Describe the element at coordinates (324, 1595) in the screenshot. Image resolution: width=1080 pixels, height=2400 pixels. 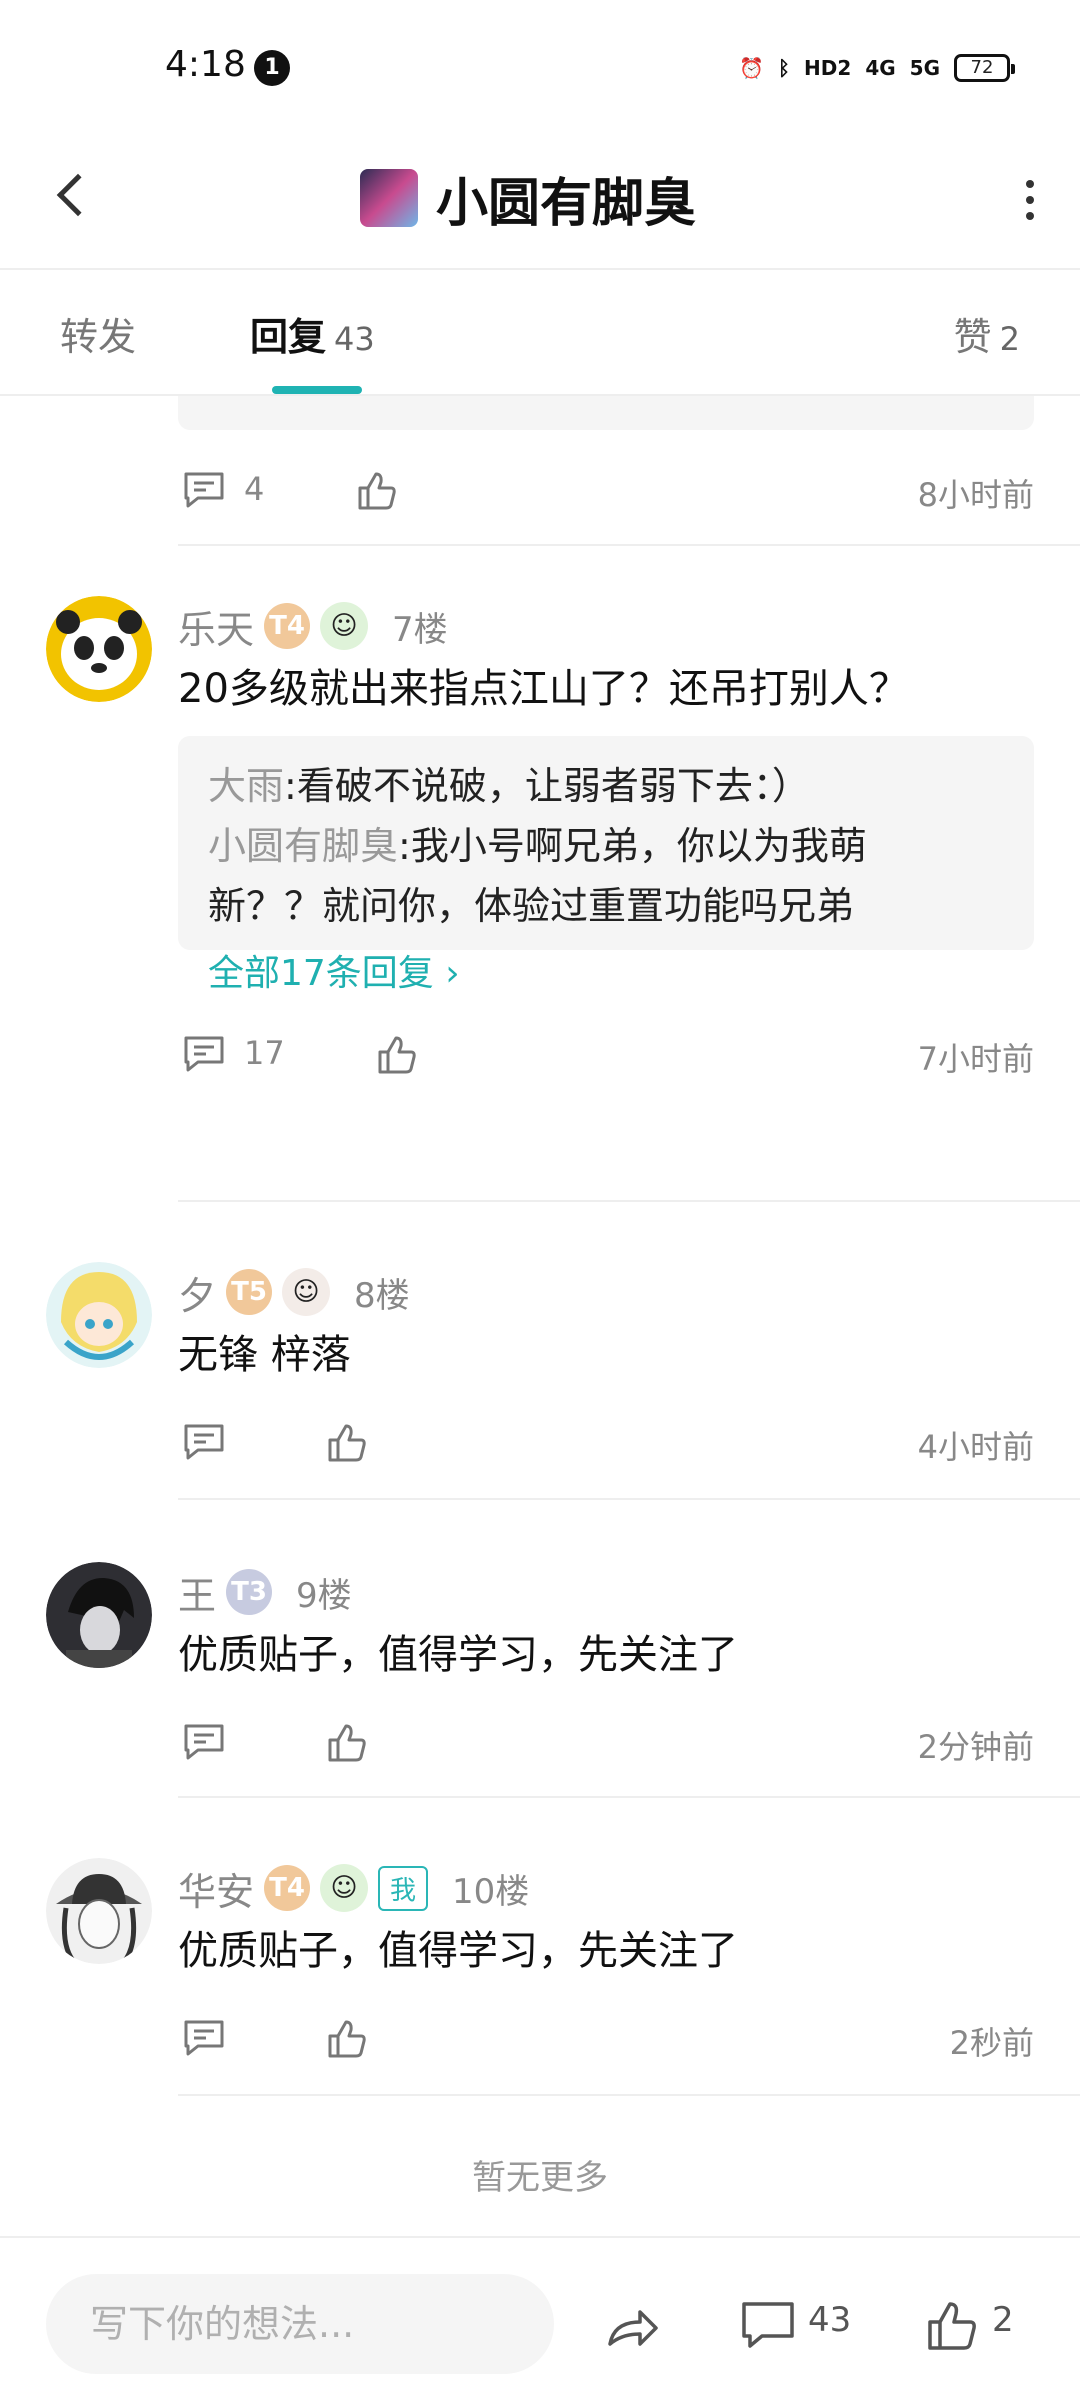
I see `floor-number: 9楼` at that location.